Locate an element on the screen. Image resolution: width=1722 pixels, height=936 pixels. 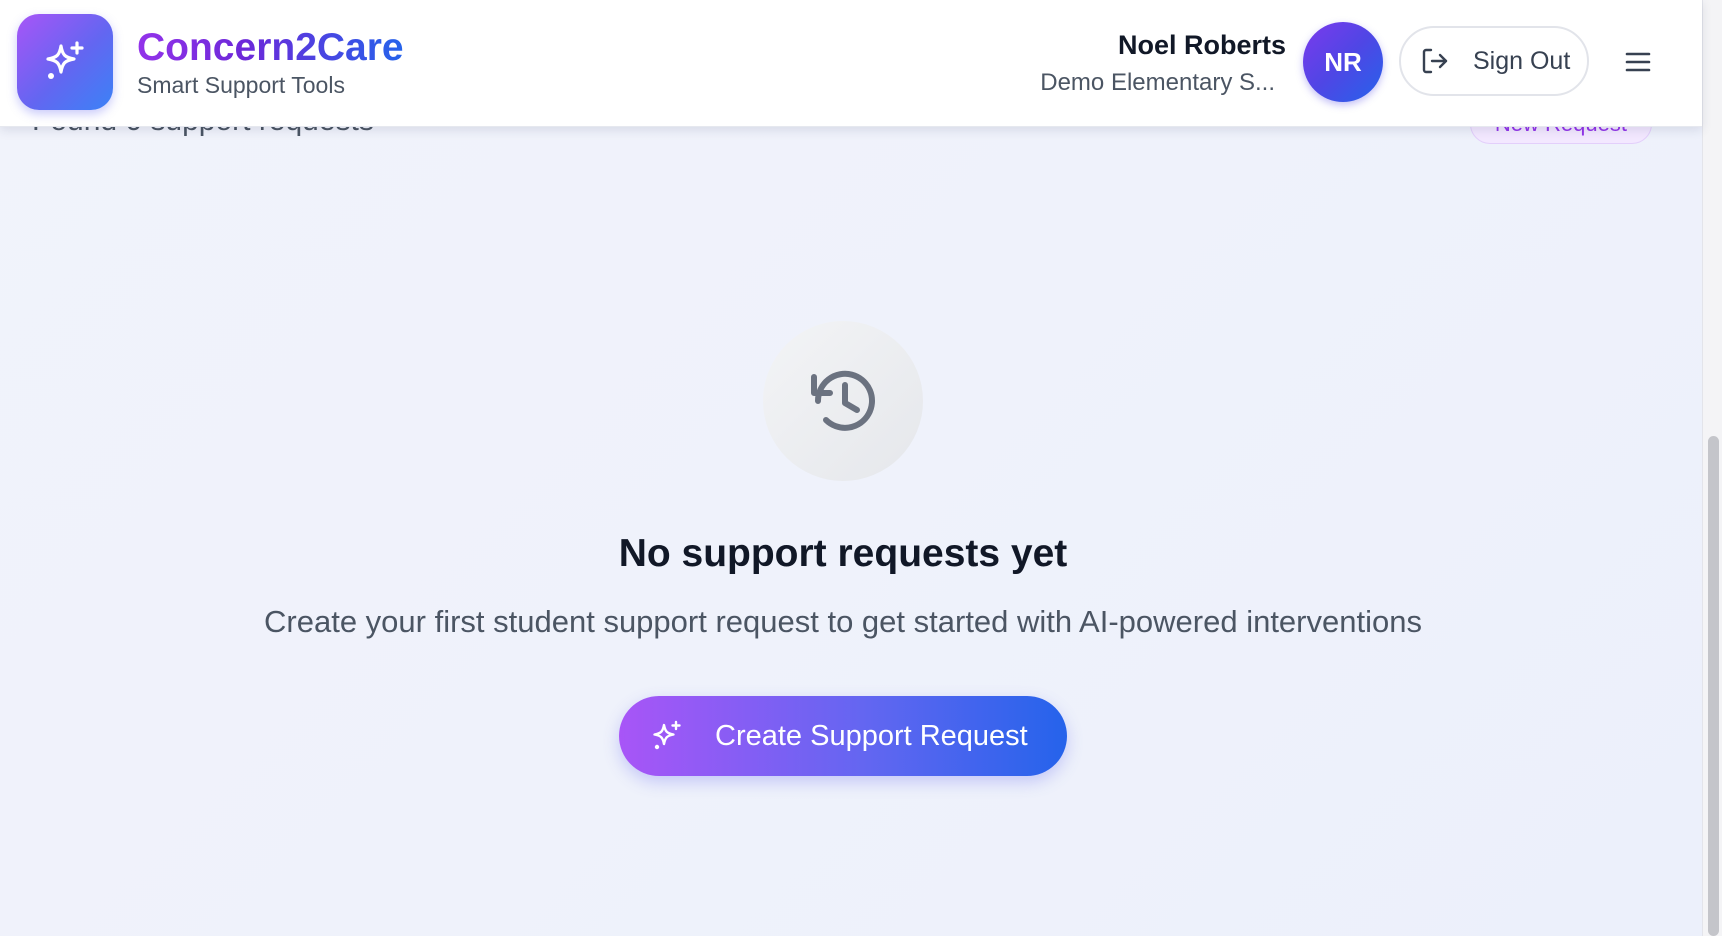
create-support-request-button: Create Support Request is located at coordinates (843, 736).